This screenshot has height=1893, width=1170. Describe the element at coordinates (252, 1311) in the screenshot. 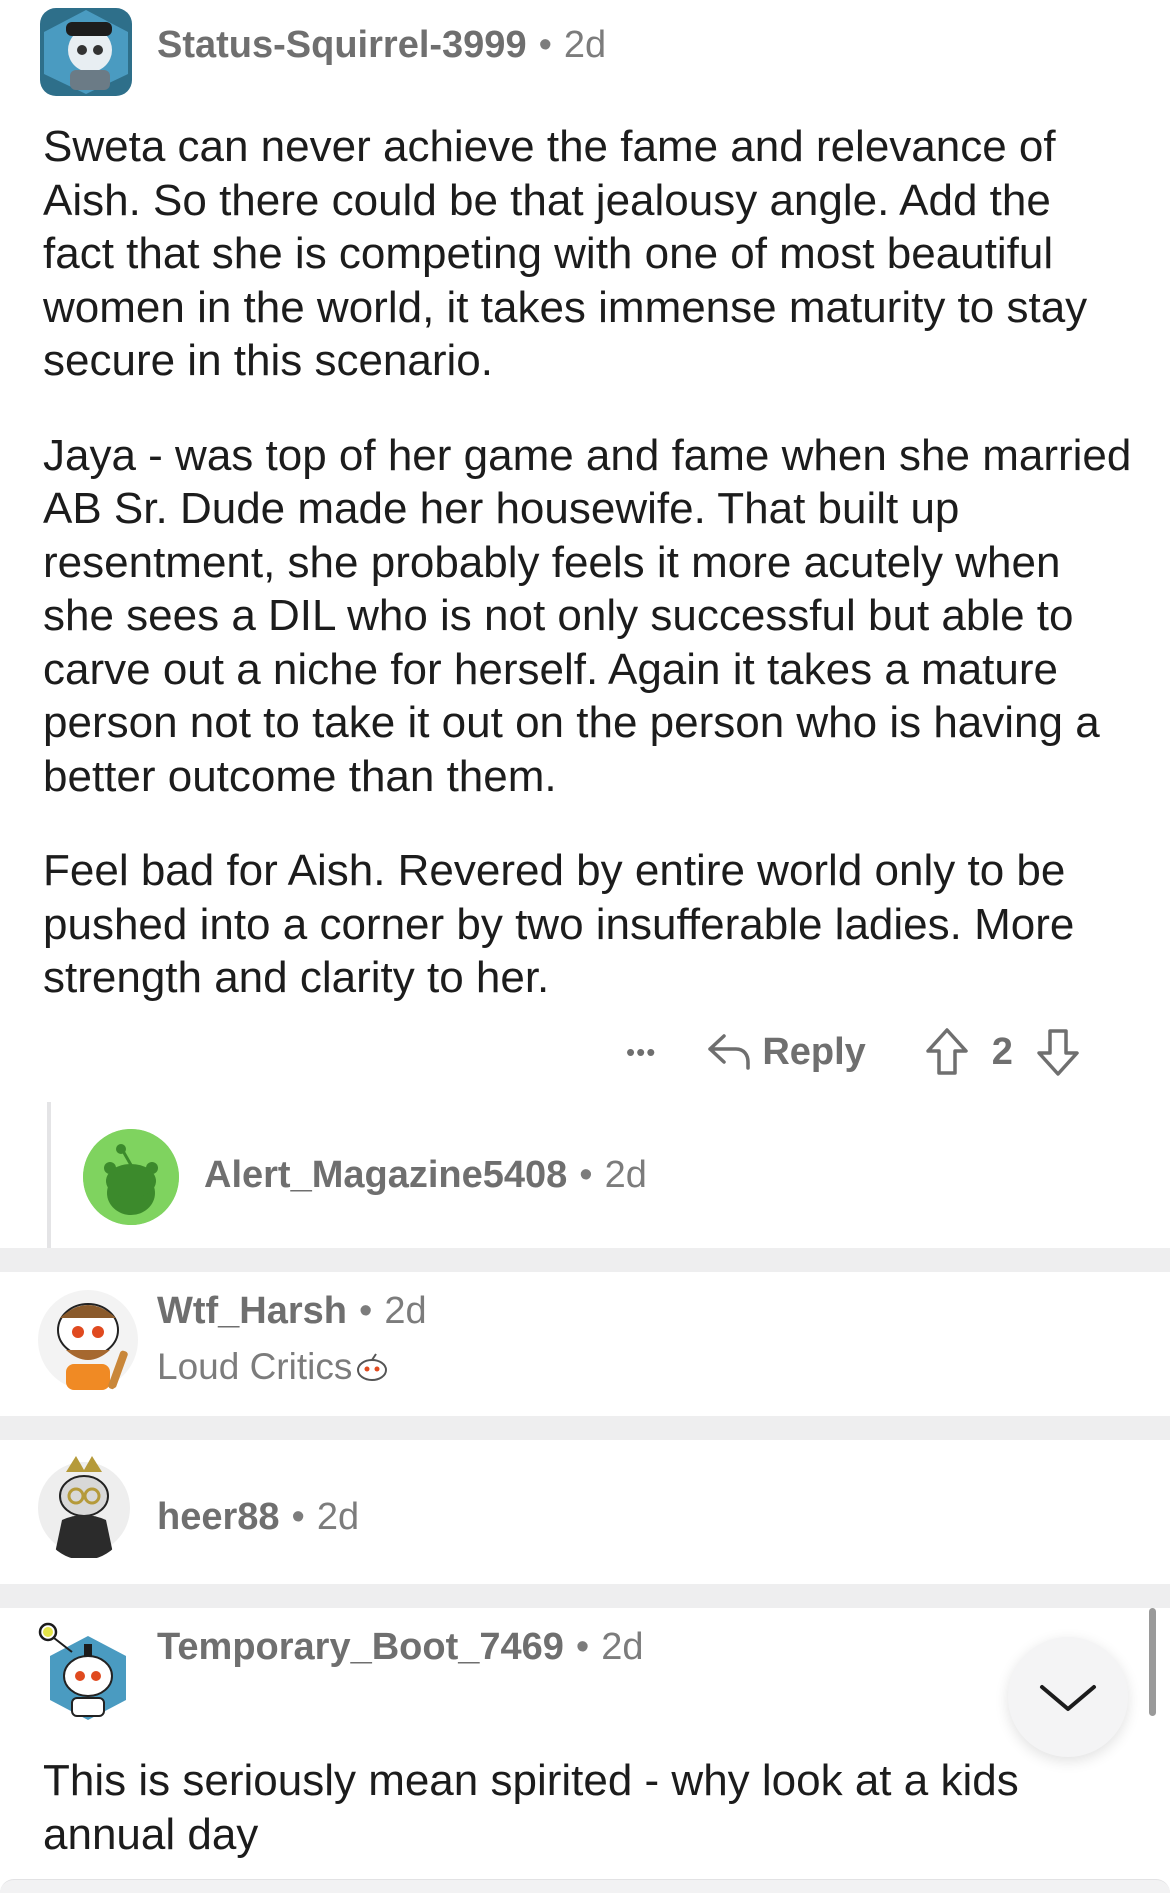

I see `username: Wtf_Harsh` at that location.